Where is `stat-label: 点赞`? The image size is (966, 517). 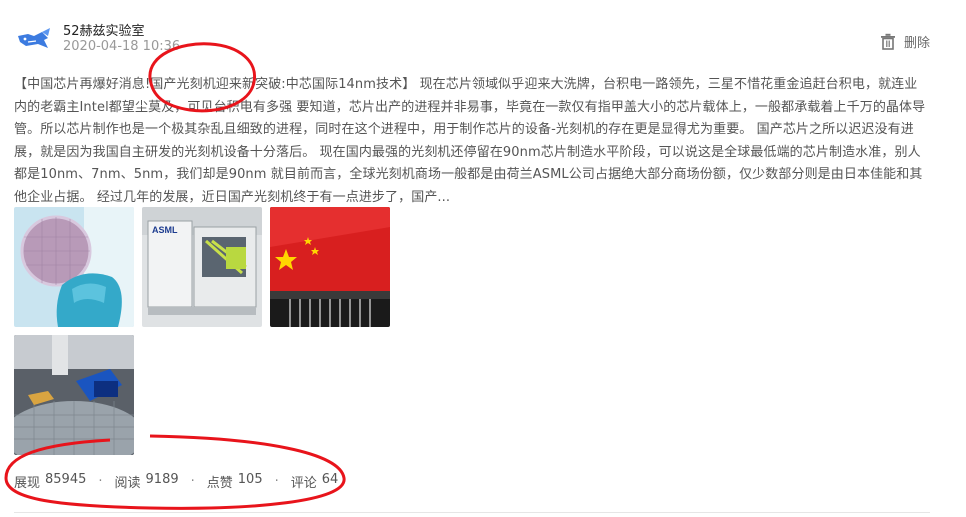
stat-label: 点赞 is located at coordinates (219, 483).